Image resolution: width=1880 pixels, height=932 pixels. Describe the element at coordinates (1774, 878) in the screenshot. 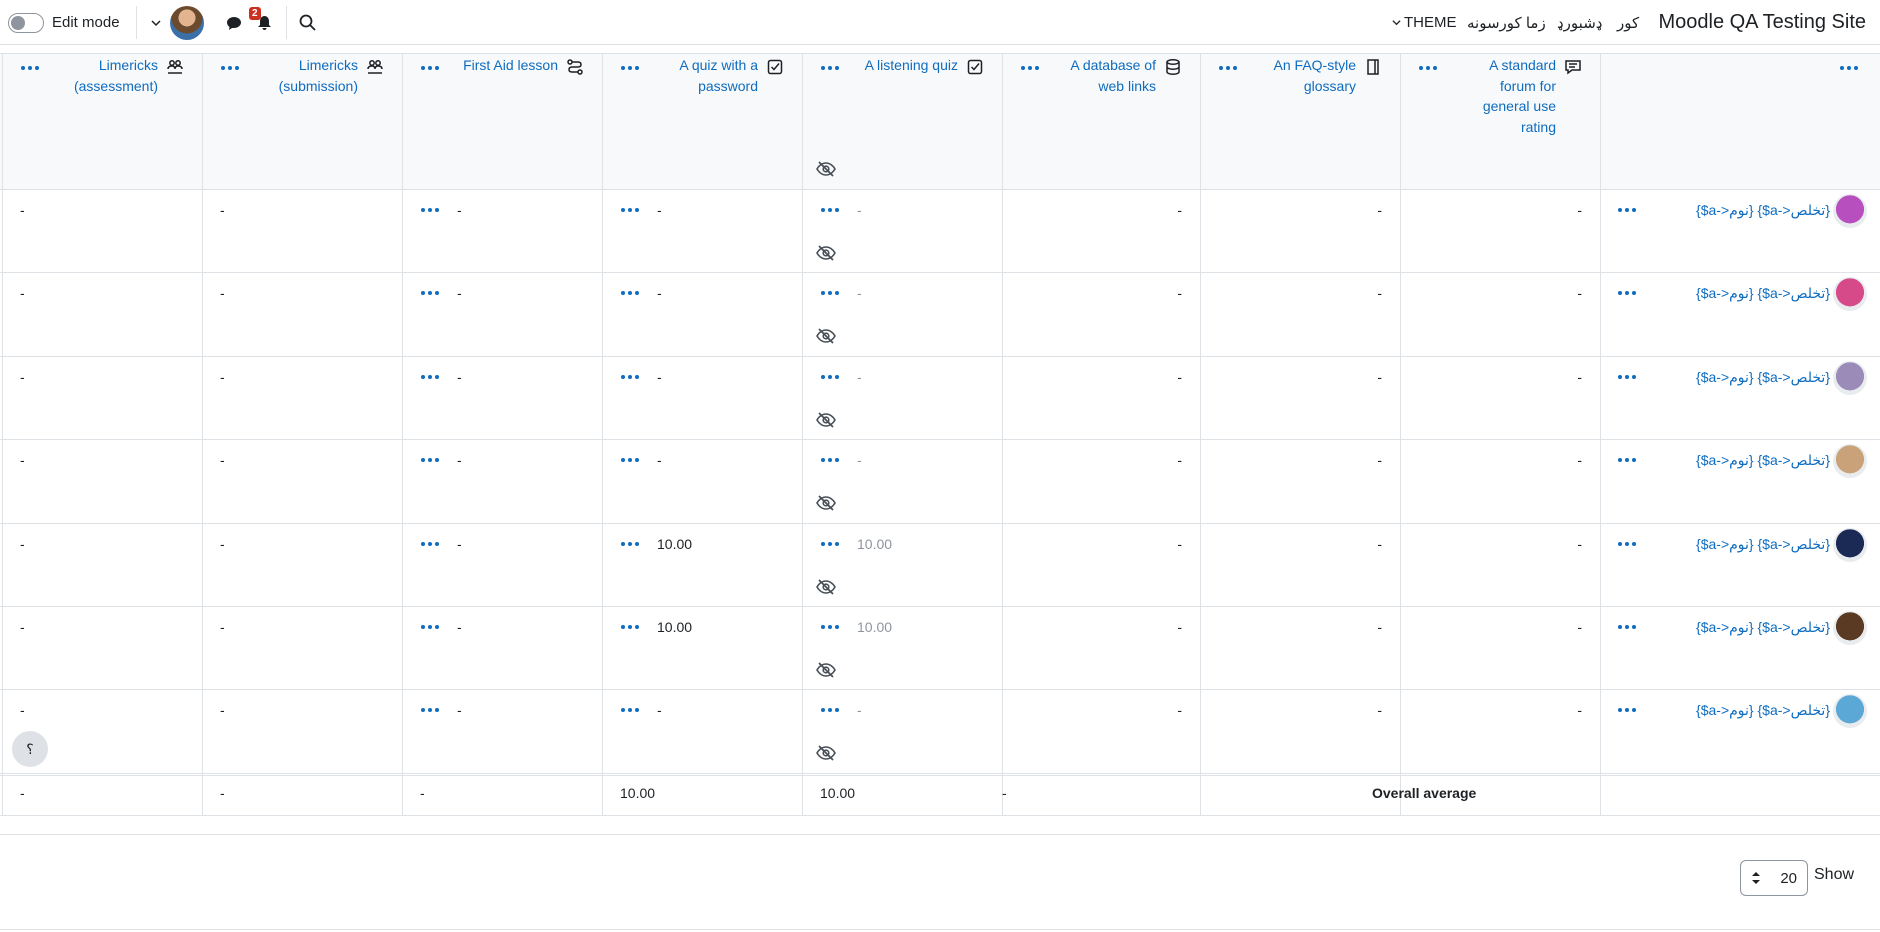

I see `per-page-select: 20` at that location.